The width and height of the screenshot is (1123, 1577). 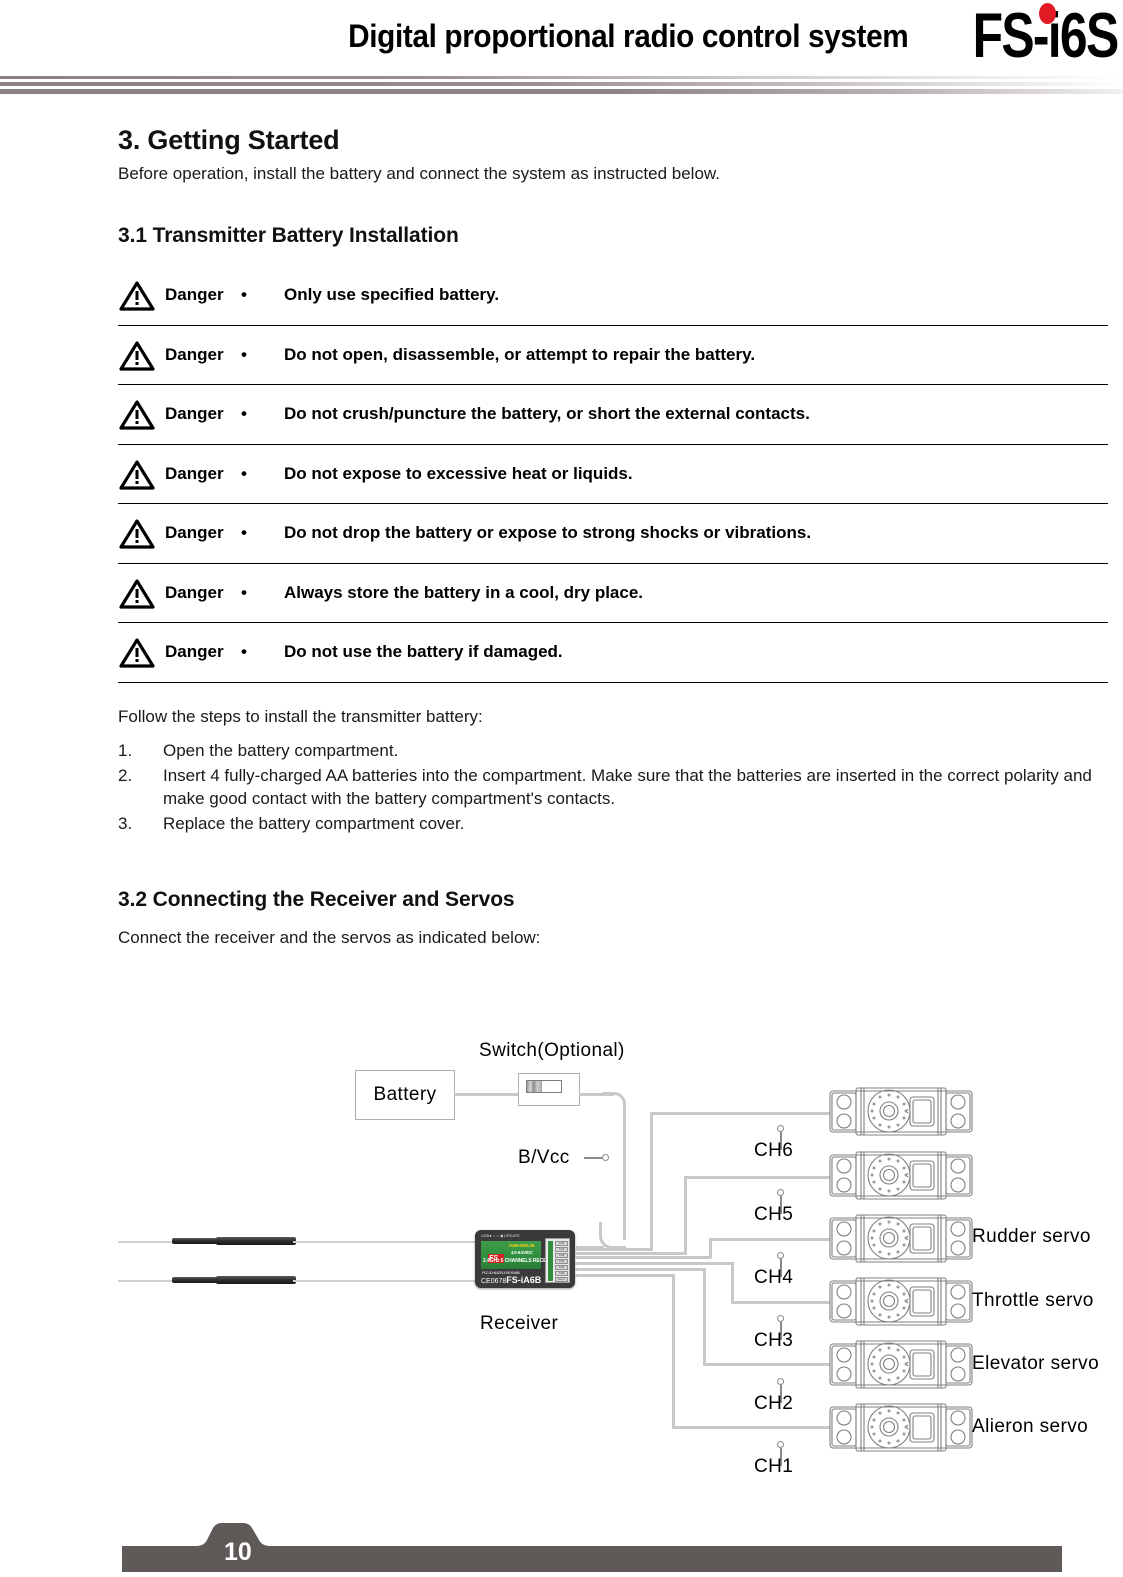 I want to click on wire-ch1-seg3, so click(x=751, y=1427).